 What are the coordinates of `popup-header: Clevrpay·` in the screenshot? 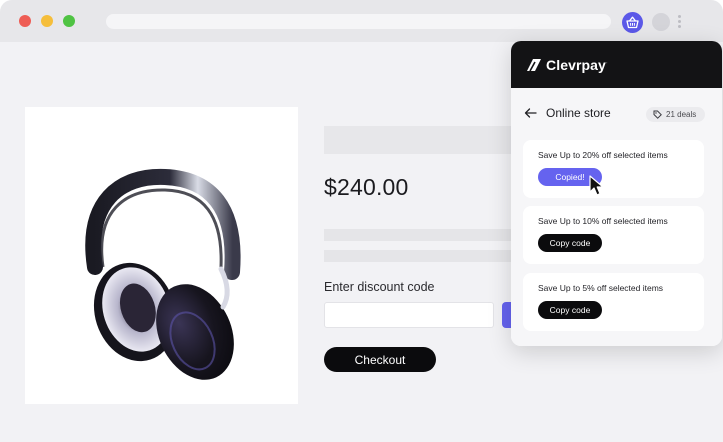 It's located at (616, 64).